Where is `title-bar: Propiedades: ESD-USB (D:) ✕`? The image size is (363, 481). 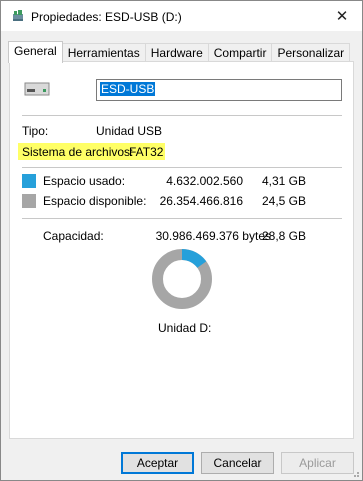
title-bar: Propiedades: ESD-USB (D:) ✕ is located at coordinates (181, 16).